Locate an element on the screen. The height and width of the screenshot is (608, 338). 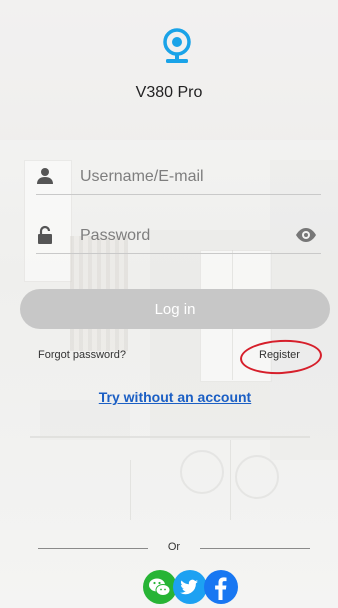
app-logo is located at coordinates (177, 51).